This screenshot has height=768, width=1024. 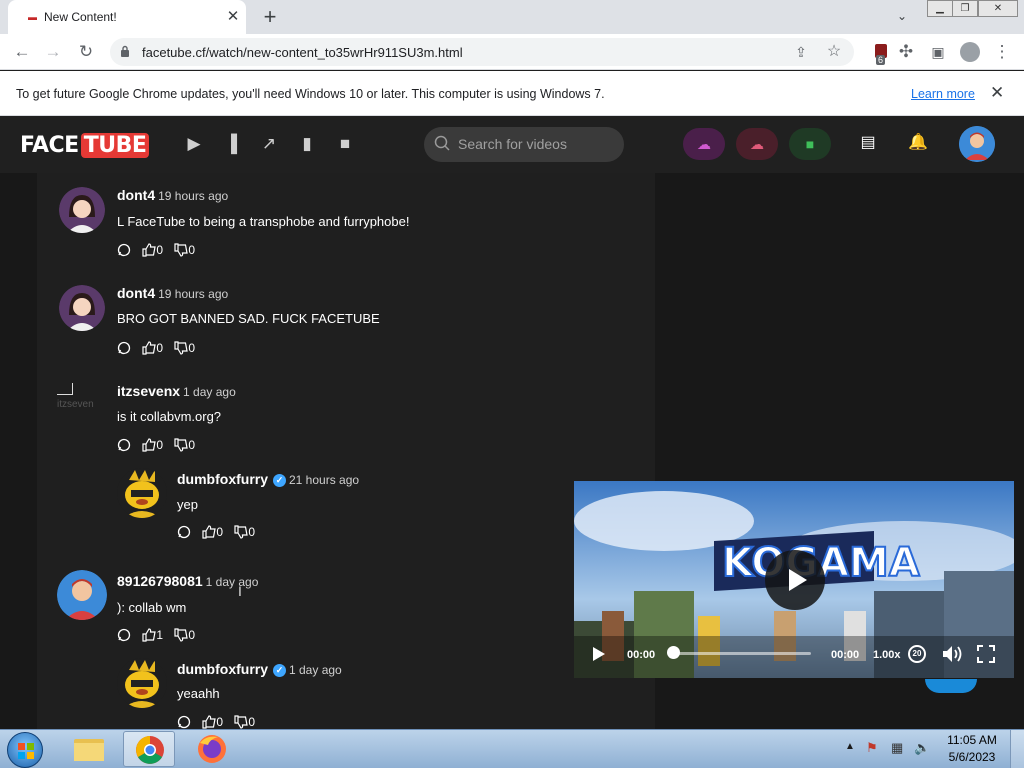 What do you see at coordinates (232, 582) in the screenshot?
I see `comment-time: 1 day ago` at bounding box center [232, 582].